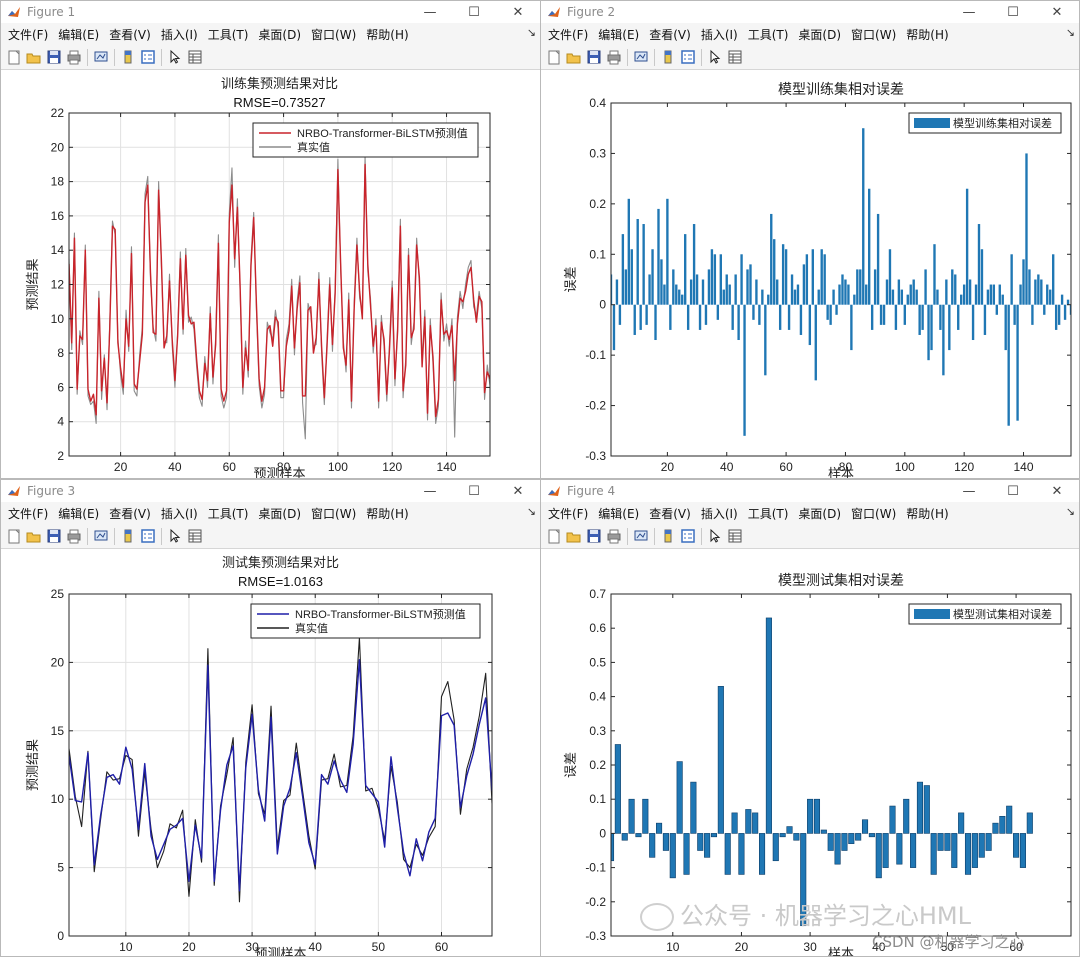 Image resolution: width=1080 pixels, height=957 pixels. What do you see at coordinates (33, 284) in the screenshot?
I see `y-axis-label: 预测结果` at bounding box center [33, 284].